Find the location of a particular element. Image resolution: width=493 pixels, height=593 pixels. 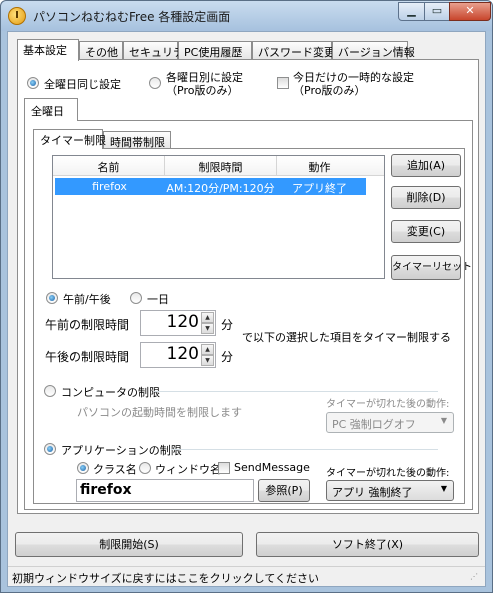

list-header: 名前 制限時間 動作 is located at coordinates (218, 166).